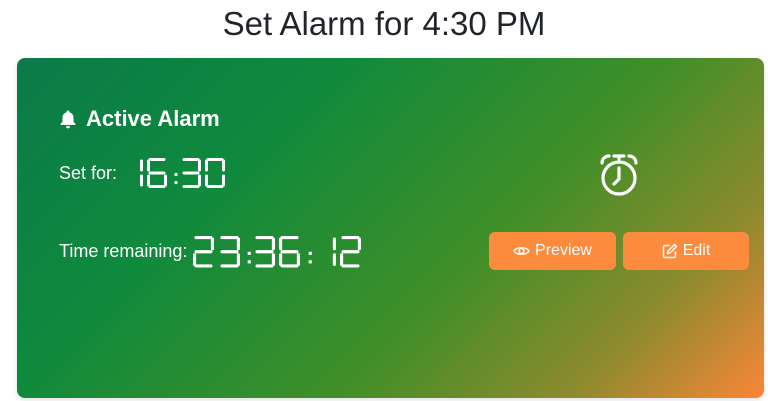  I want to click on page-title: Set Alarm for 4:30 PM, so click(384, 23).